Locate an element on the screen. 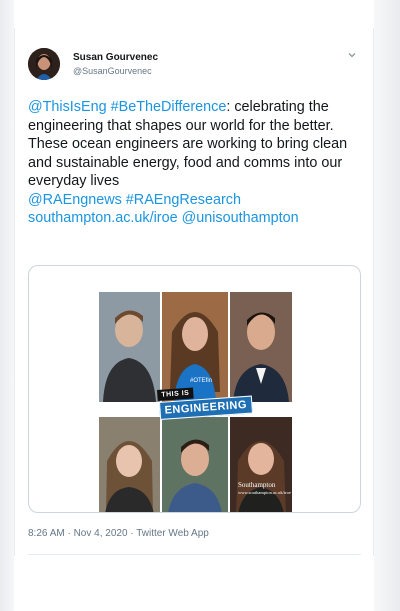 This screenshot has width=400, height=611. watermark-url: www.southampton.ac.uk/iroe is located at coordinates (264, 492).